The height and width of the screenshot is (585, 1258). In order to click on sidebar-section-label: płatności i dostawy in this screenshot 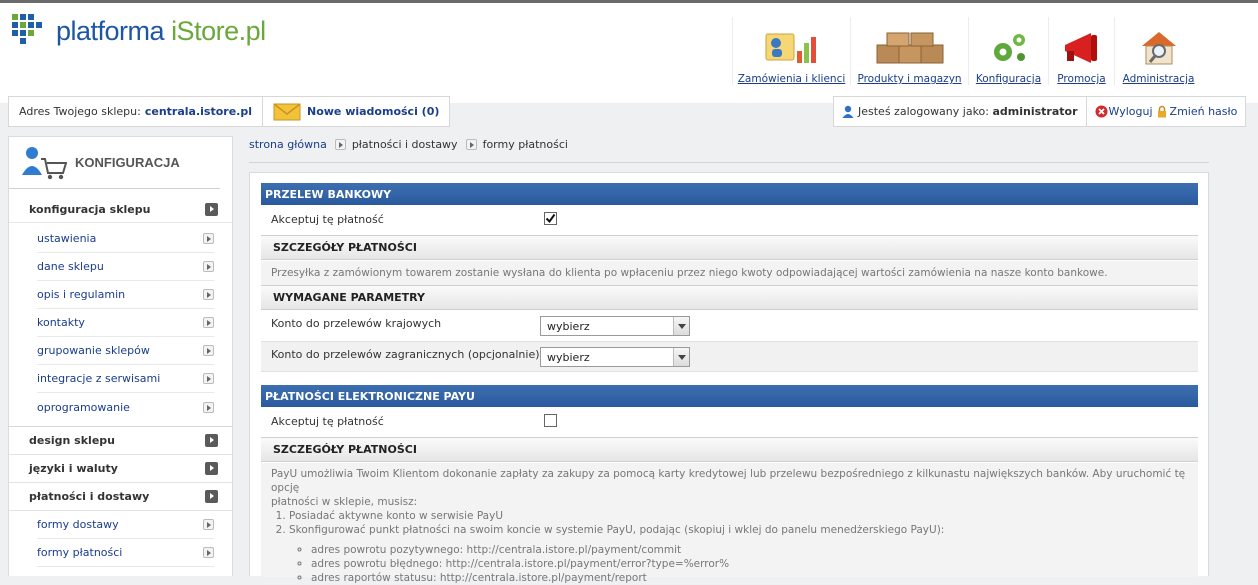, I will do `click(89, 496)`.